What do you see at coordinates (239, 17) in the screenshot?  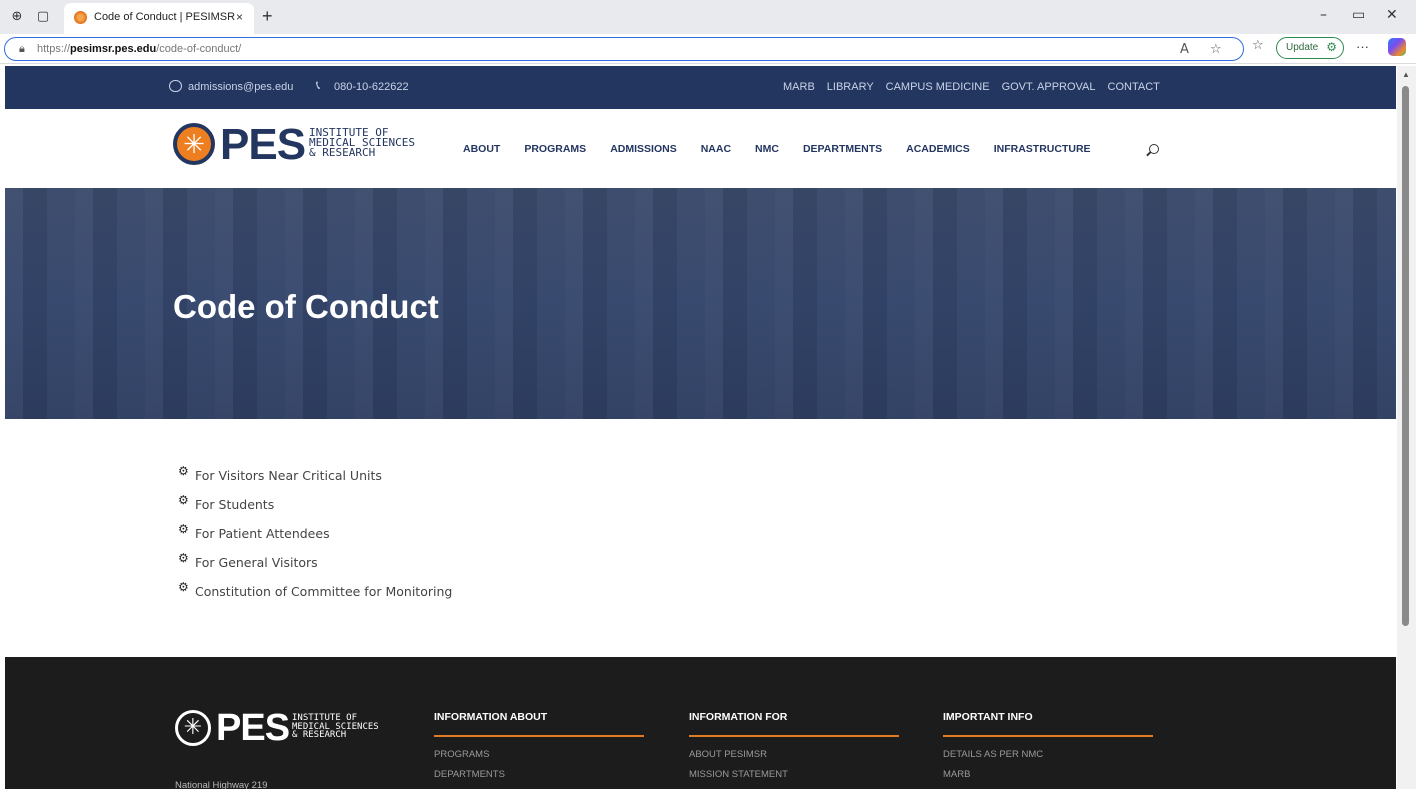 I see `tab-close-icon: ×` at bounding box center [239, 17].